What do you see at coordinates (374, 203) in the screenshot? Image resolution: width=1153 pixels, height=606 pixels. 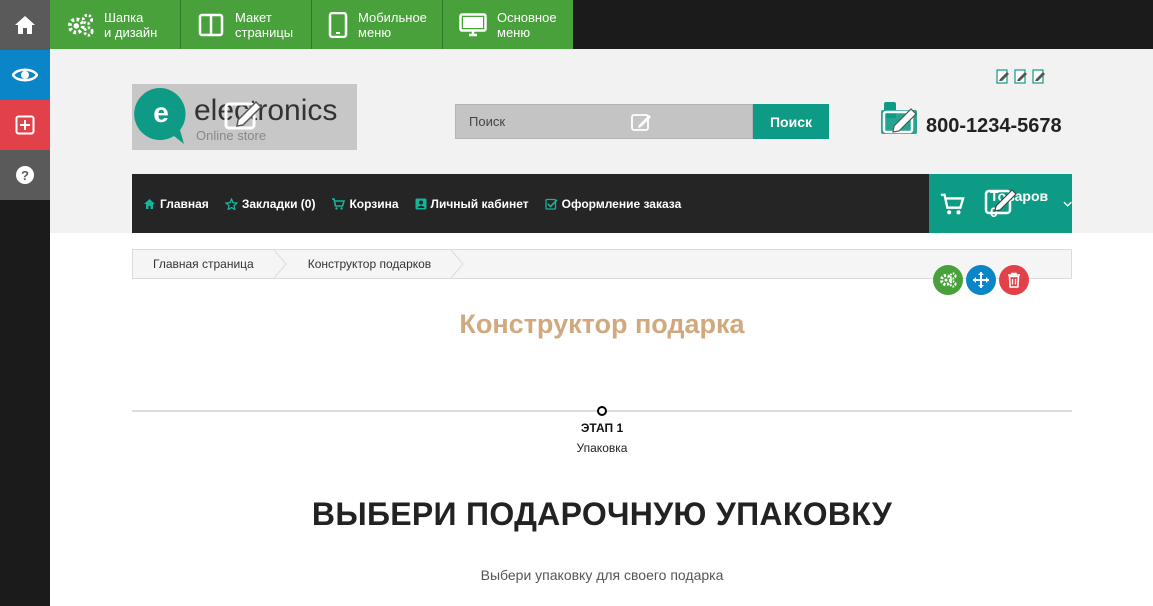 I see `nav-item-label: Корзина` at bounding box center [374, 203].